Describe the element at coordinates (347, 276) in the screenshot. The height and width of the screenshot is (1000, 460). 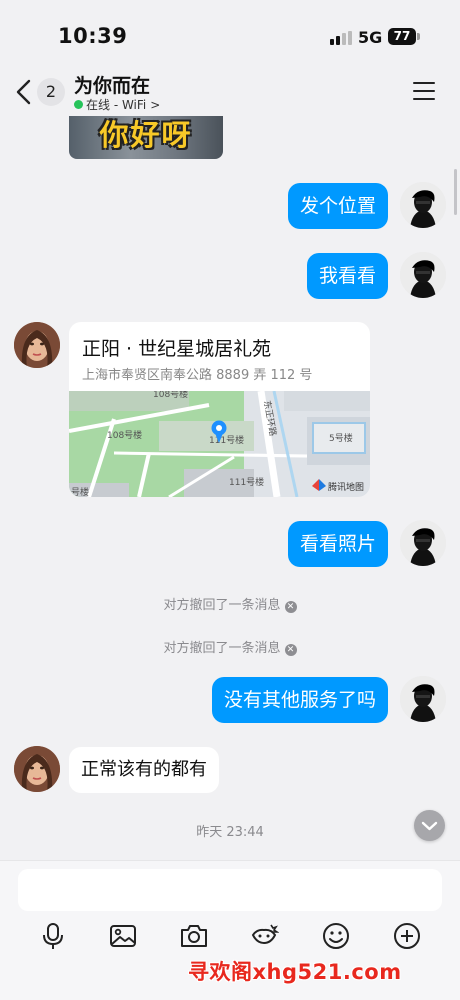
I see `outgoing-message: 我看看` at that location.